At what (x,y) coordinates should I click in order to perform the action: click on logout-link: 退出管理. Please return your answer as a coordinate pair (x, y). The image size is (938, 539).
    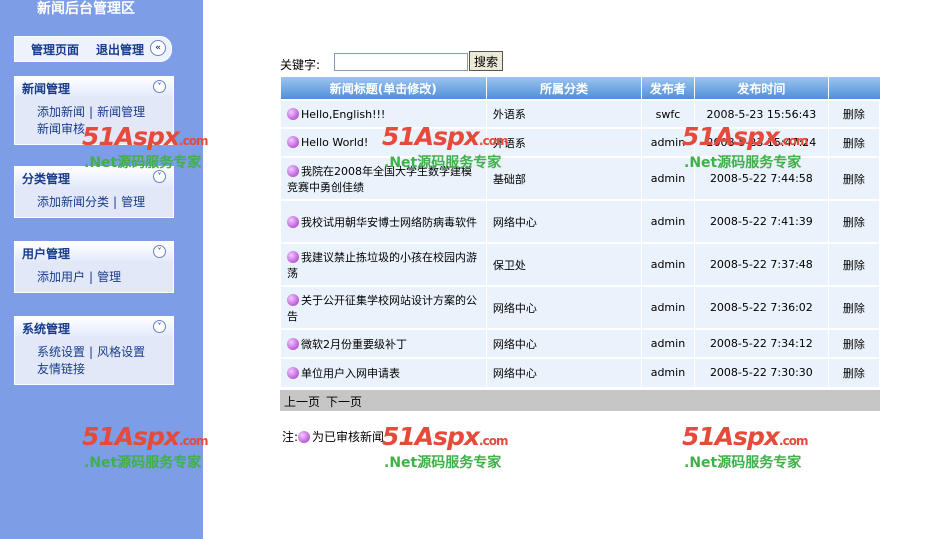
    Looking at the image, I should click on (120, 49).